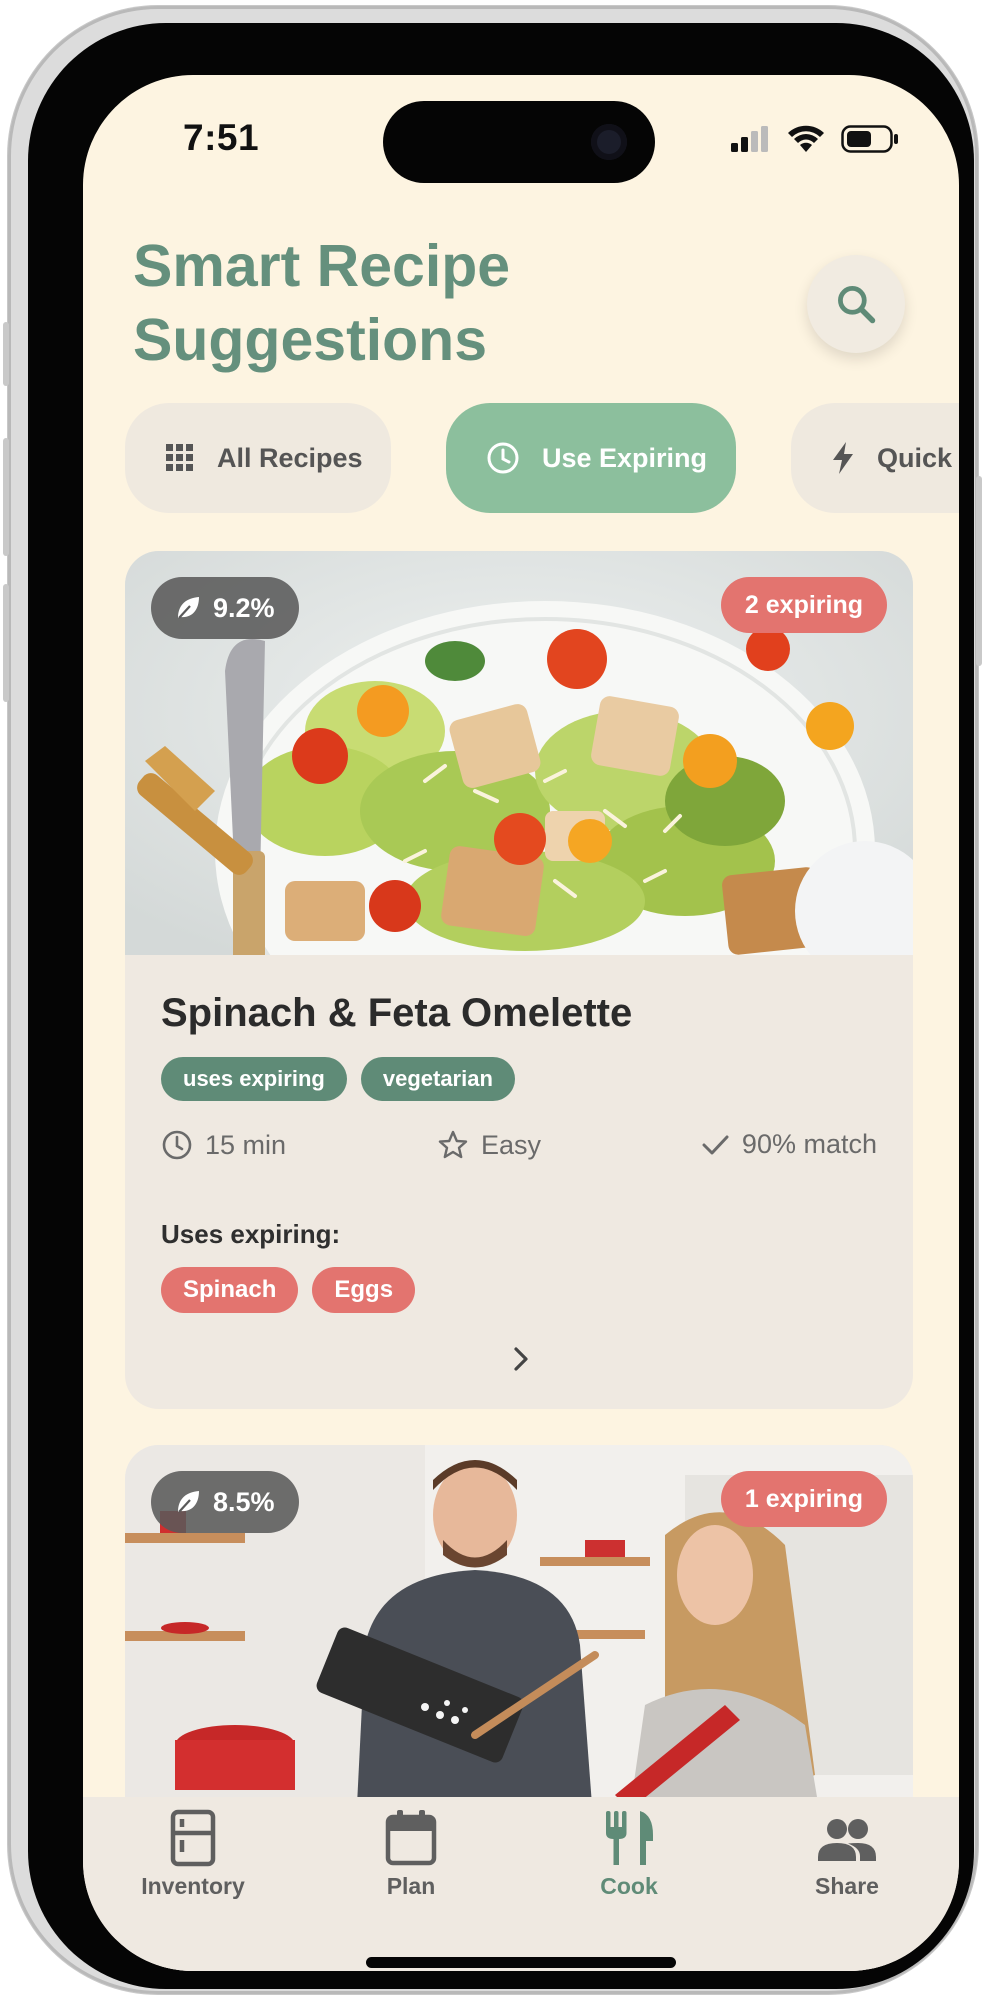  Describe the element at coordinates (411, 1886) in the screenshot. I see `nav-tab-label: Plan` at that location.